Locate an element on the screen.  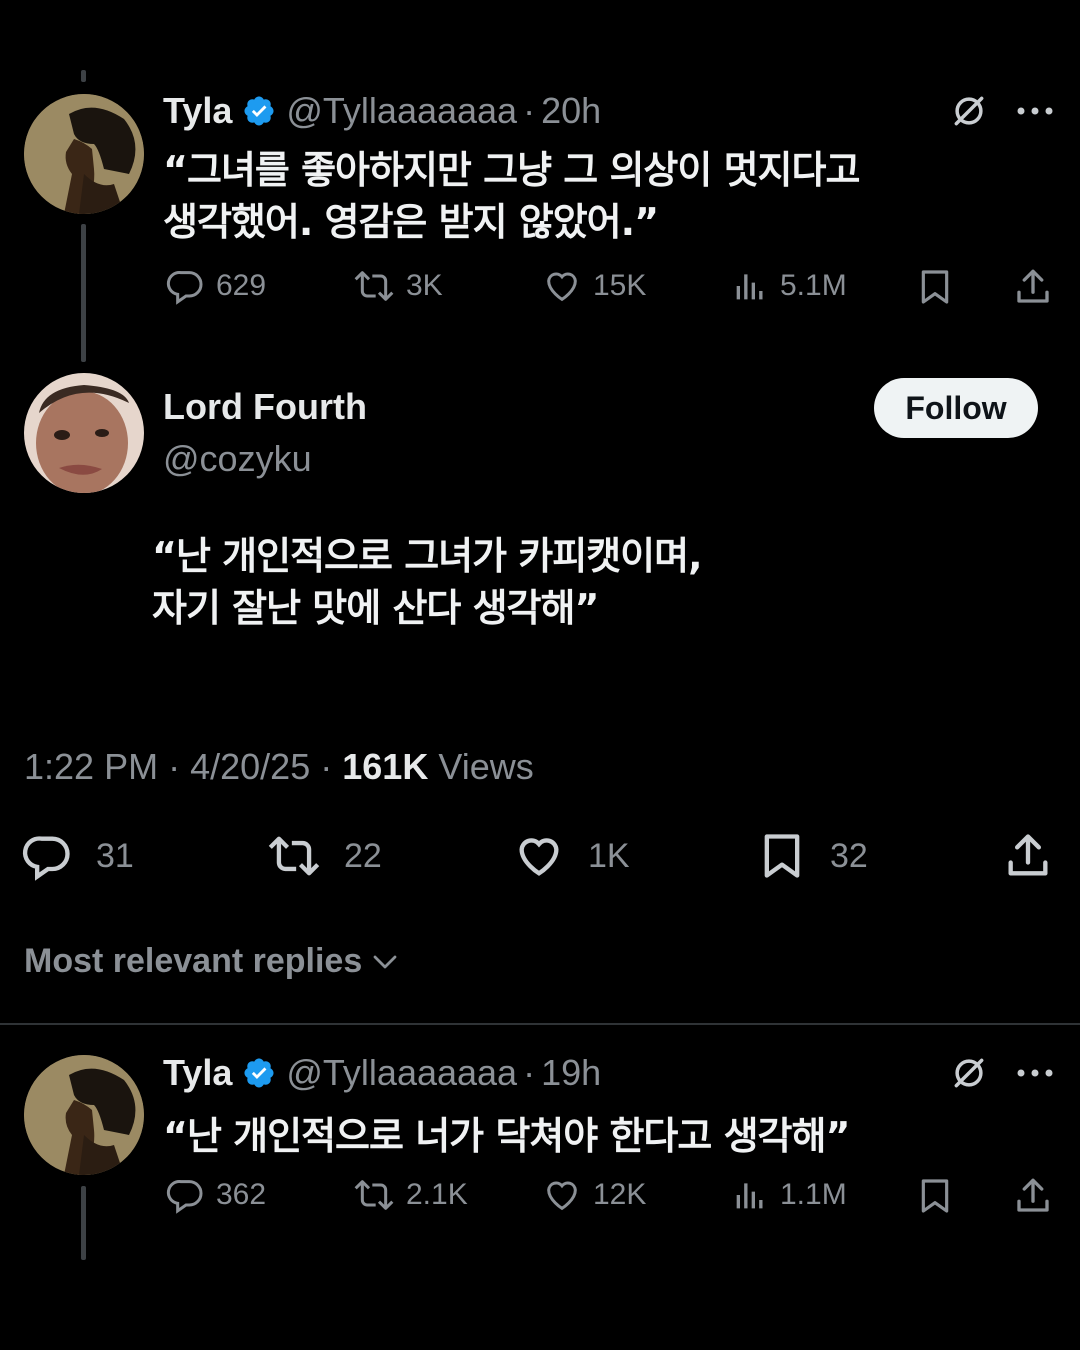
reply-button: 362 is located at coordinates (216, 1195).